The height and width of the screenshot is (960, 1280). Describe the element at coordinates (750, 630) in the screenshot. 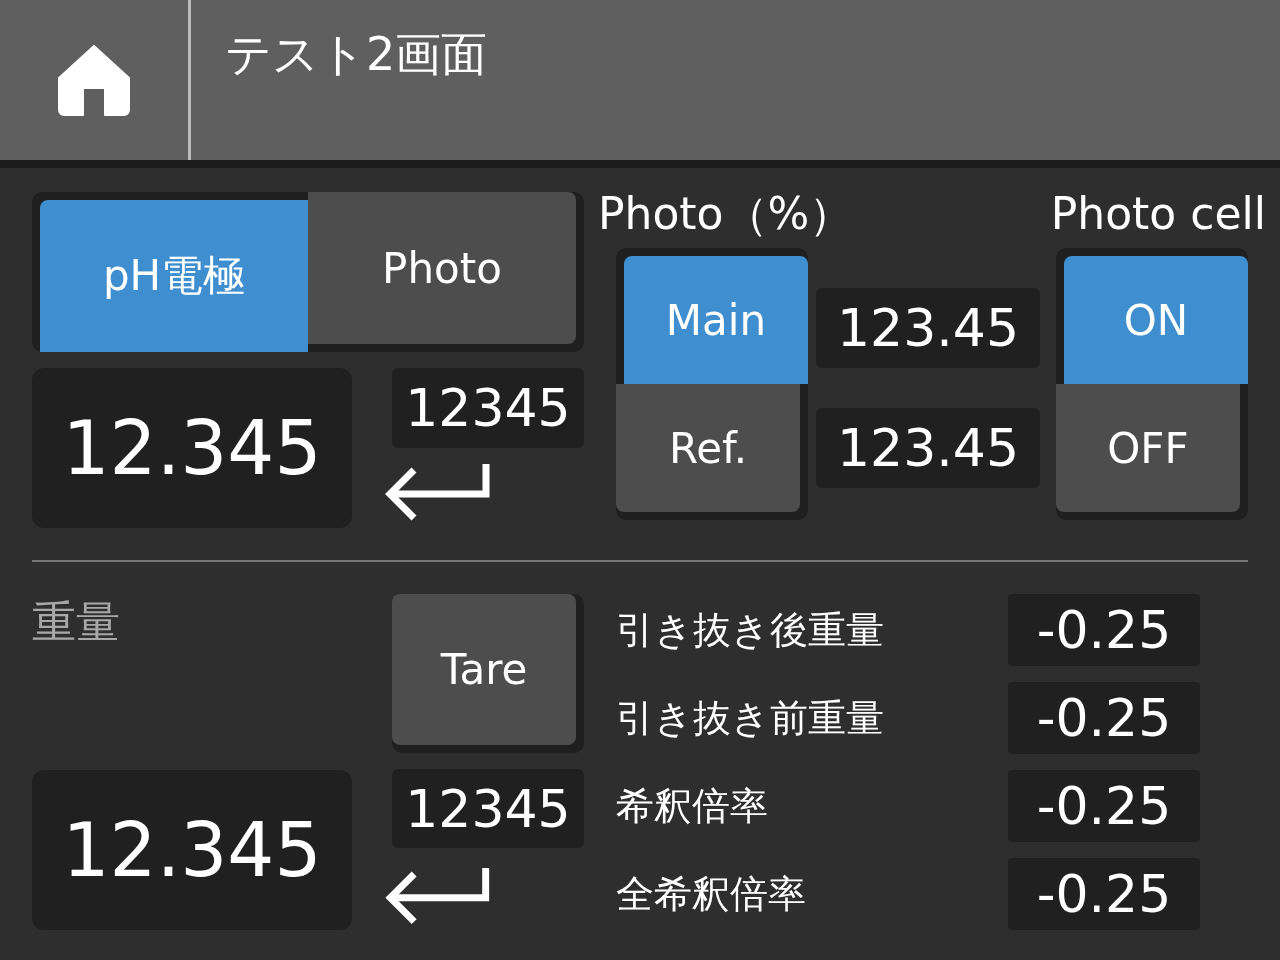

I see `reading-label: 引き抜き後重量` at that location.